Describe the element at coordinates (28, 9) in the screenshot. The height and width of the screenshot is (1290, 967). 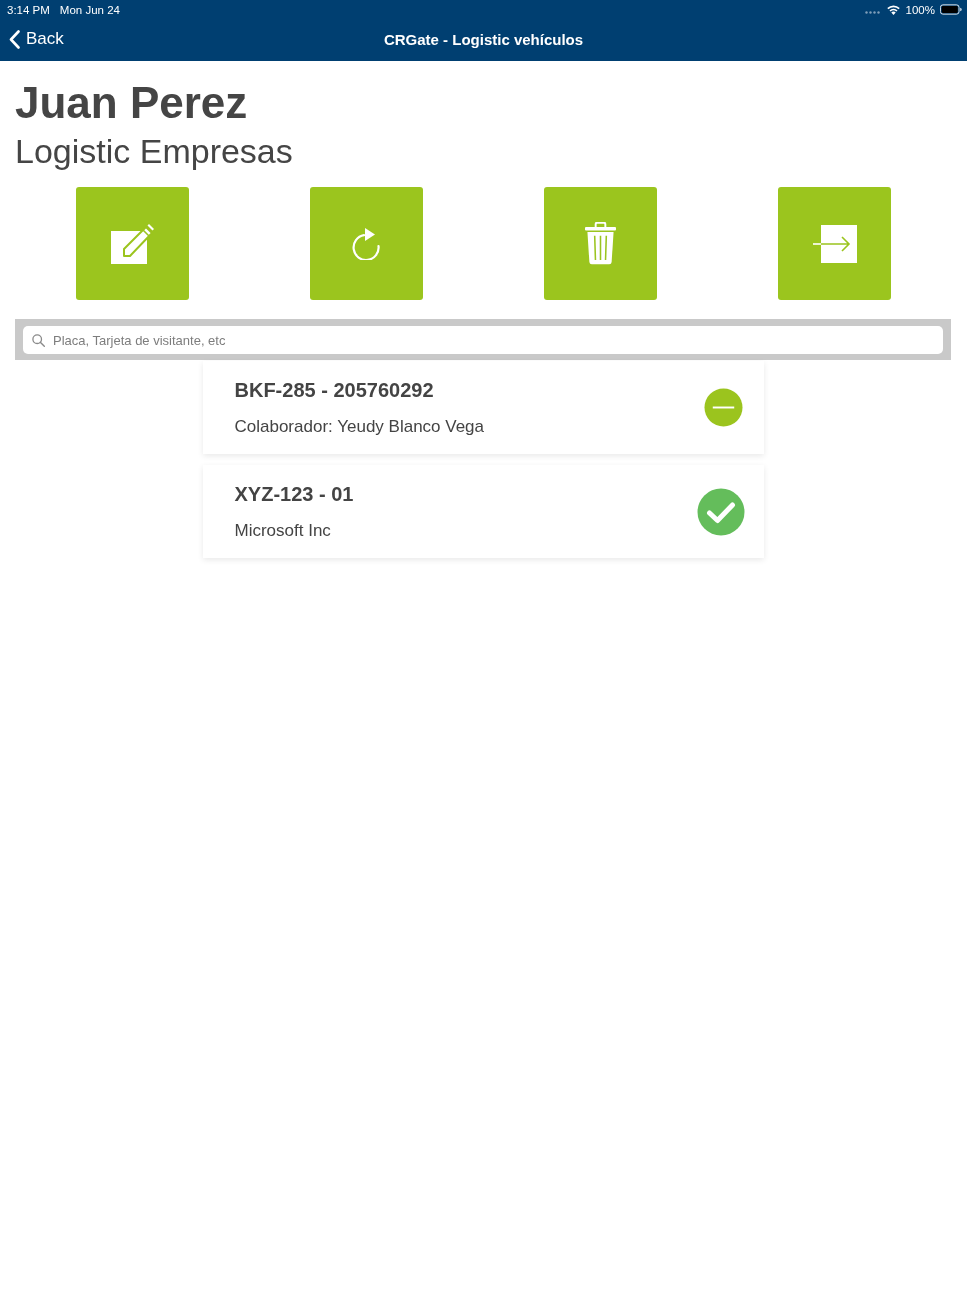
I see `status-time: 3:14 PM` at that location.